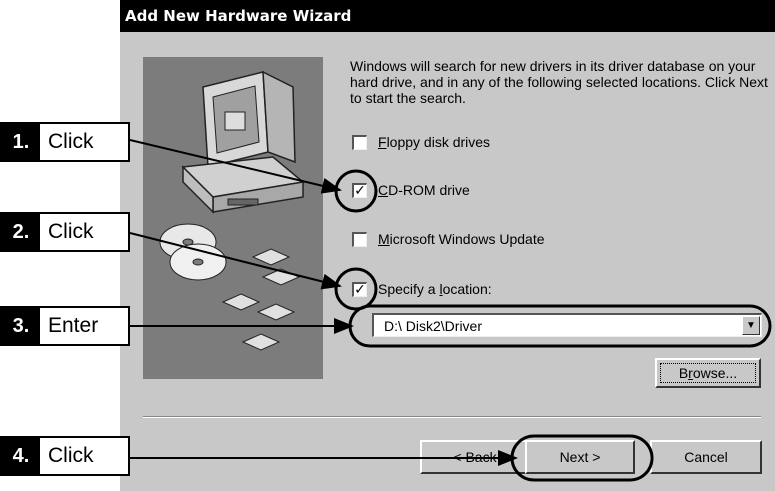  What do you see at coordinates (73, 325) in the screenshot?
I see `callout-text: Enter` at bounding box center [73, 325].